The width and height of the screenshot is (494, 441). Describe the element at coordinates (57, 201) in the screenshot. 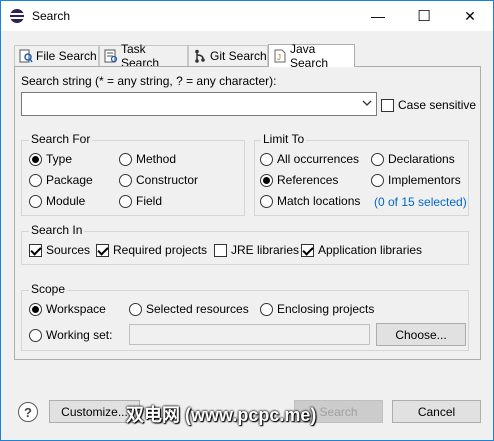

I see `radio-module: Module` at that location.